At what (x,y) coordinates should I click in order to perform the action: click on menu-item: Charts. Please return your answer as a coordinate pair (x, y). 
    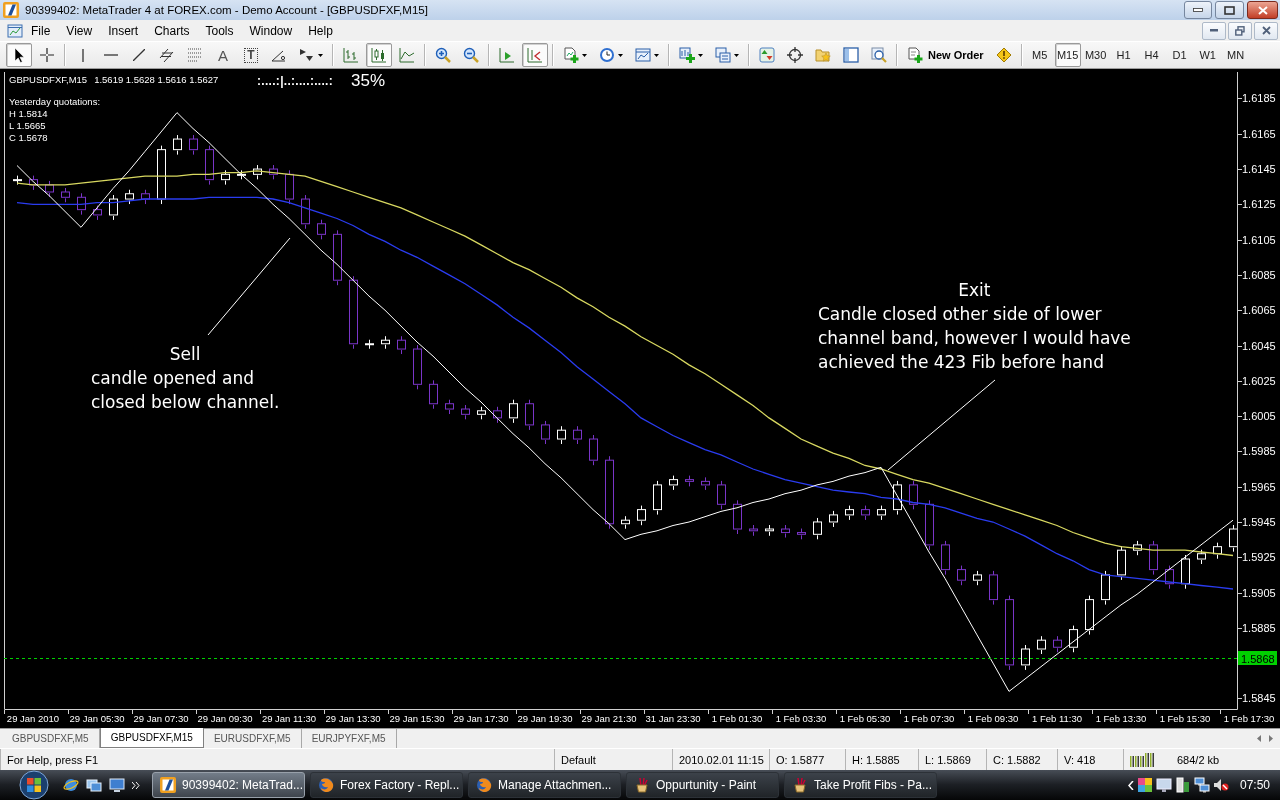
    Looking at the image, I should click on (172, 30).